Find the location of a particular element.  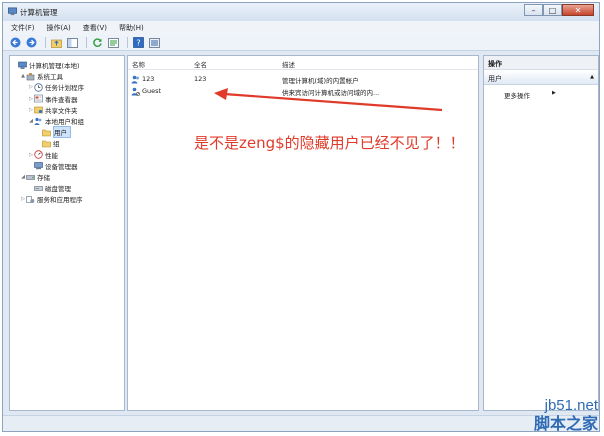

title-bar: 计算机管理 – □ ✕ is located at coordinates (301, 12).